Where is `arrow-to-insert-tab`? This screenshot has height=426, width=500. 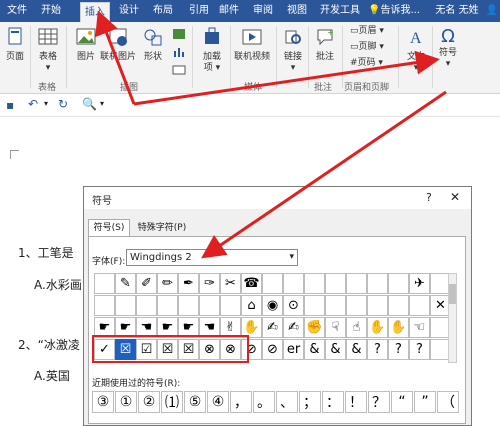
arrow-to-insert-tab is located at coordinates (115, 57).